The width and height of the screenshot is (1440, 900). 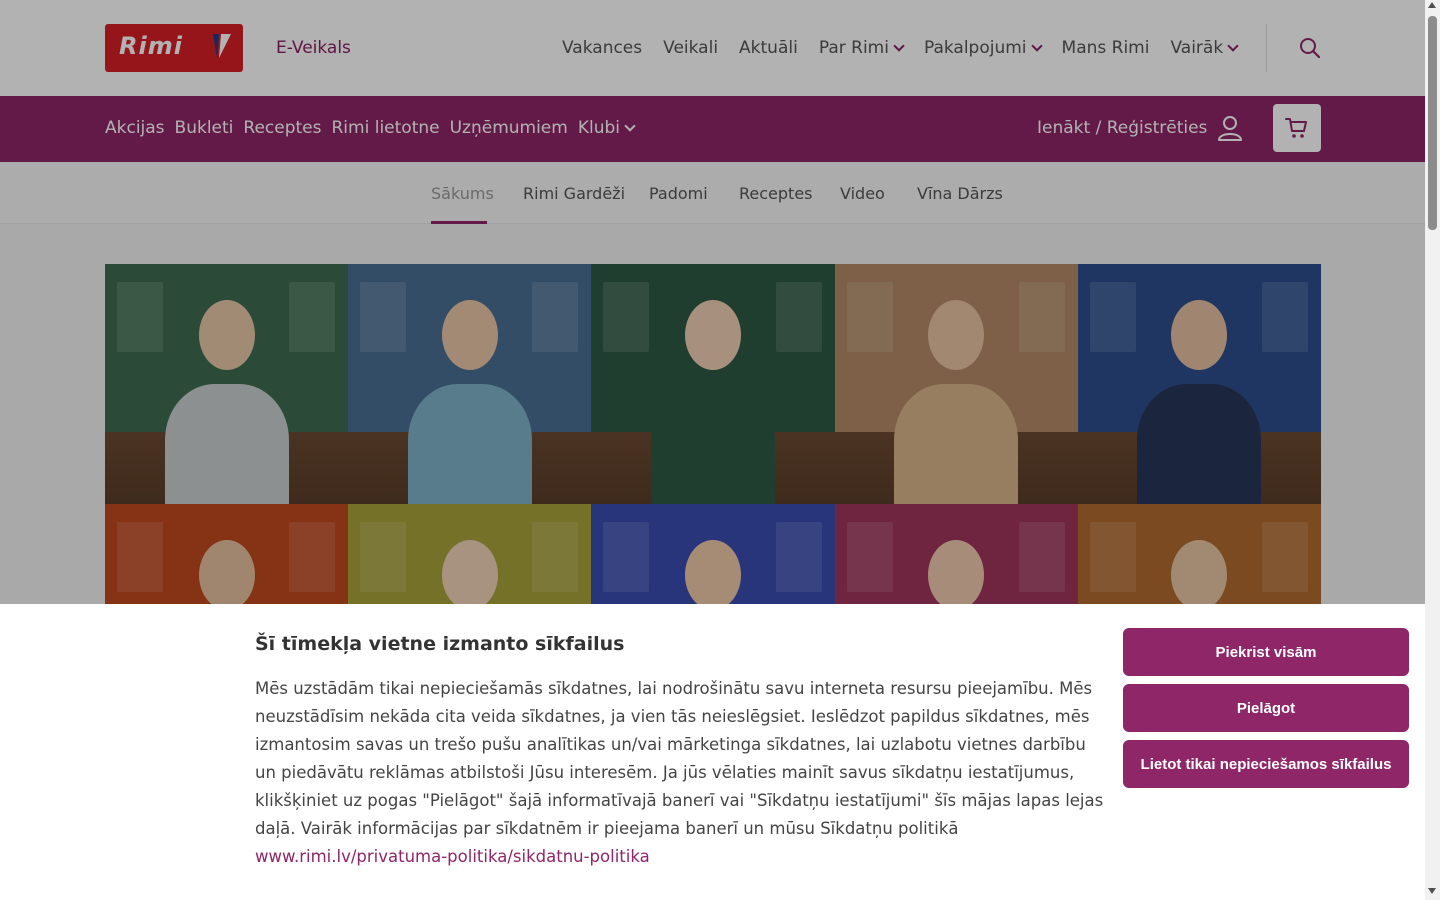 I want to click on cookie-title: Šī tīmekļa vietne izmanto sīkfailus, so click(x=440, y=644).